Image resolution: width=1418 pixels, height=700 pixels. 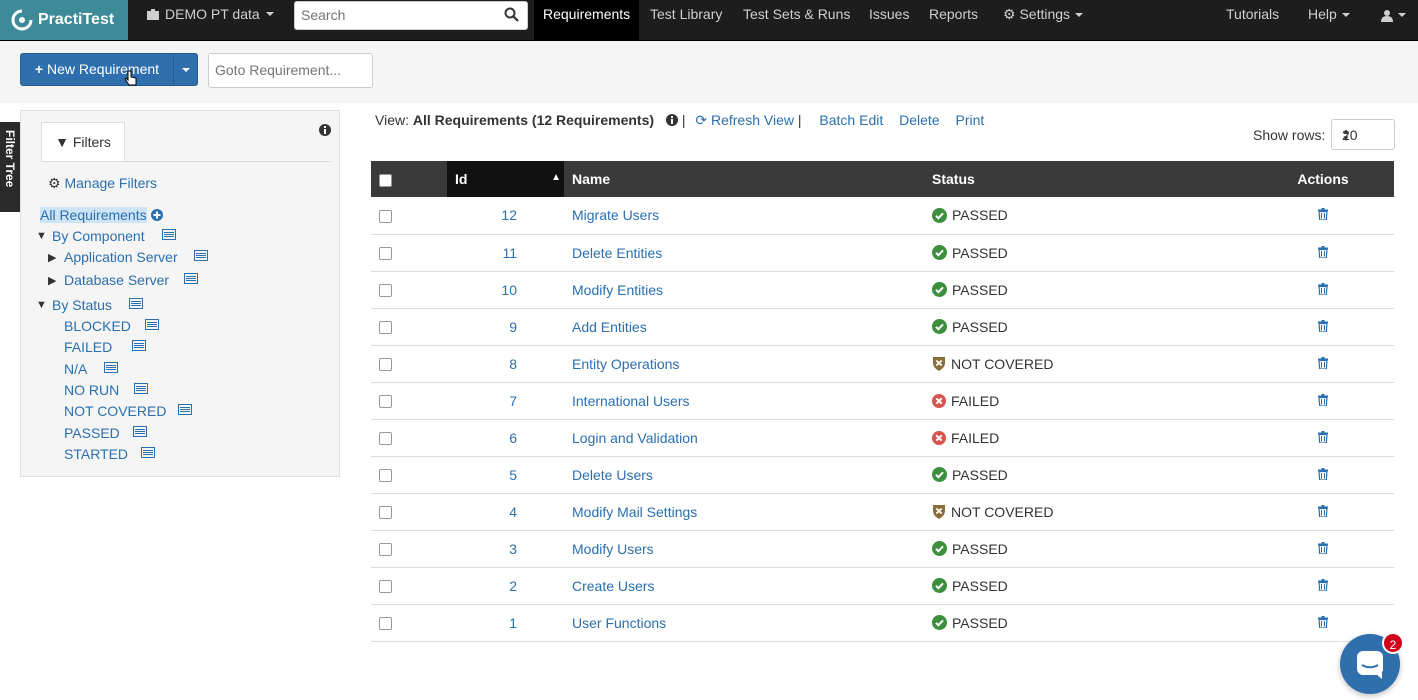 What do you see at coordinates (882, 585) in the screenshot?
I see `table-row: 2 Create Users PASSED` at bounding box center [882, 585].